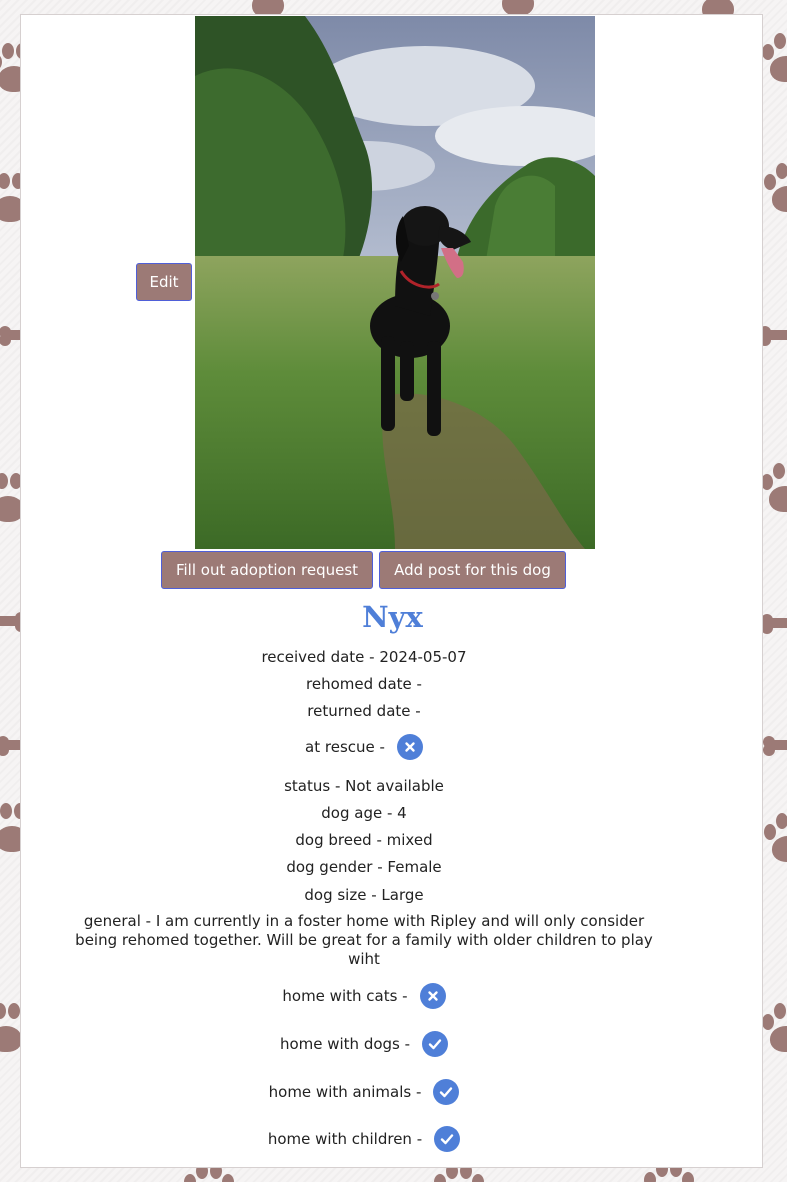  I want to click on dog-name: Nyx, so click(392, 617).